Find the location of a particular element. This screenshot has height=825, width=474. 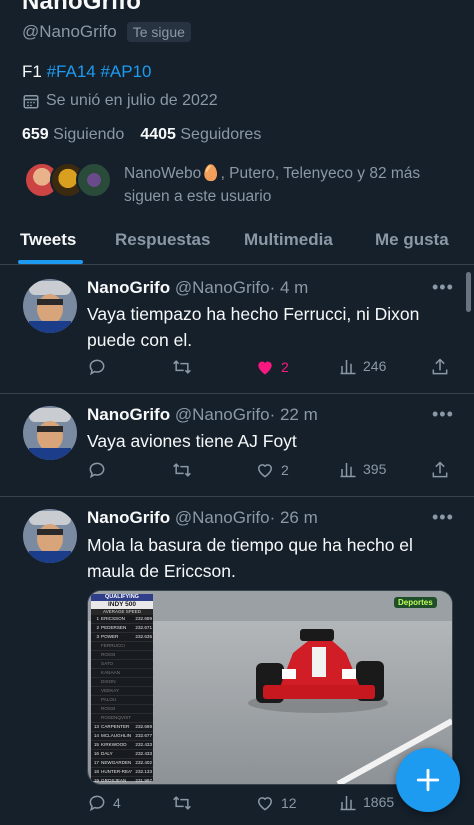

heart-icon is located at coordinates (265, 804).